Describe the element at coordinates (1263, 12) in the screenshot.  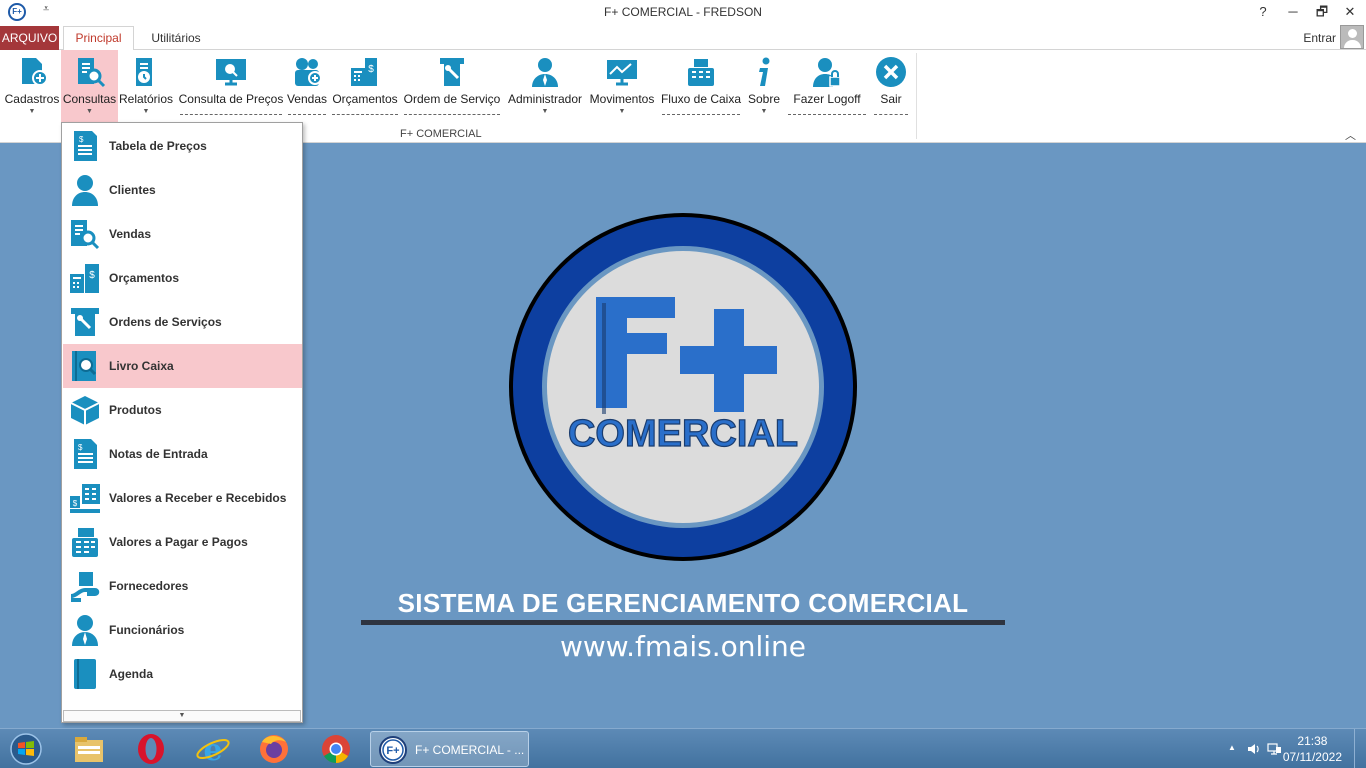
I see `help-button: ?` at that location.